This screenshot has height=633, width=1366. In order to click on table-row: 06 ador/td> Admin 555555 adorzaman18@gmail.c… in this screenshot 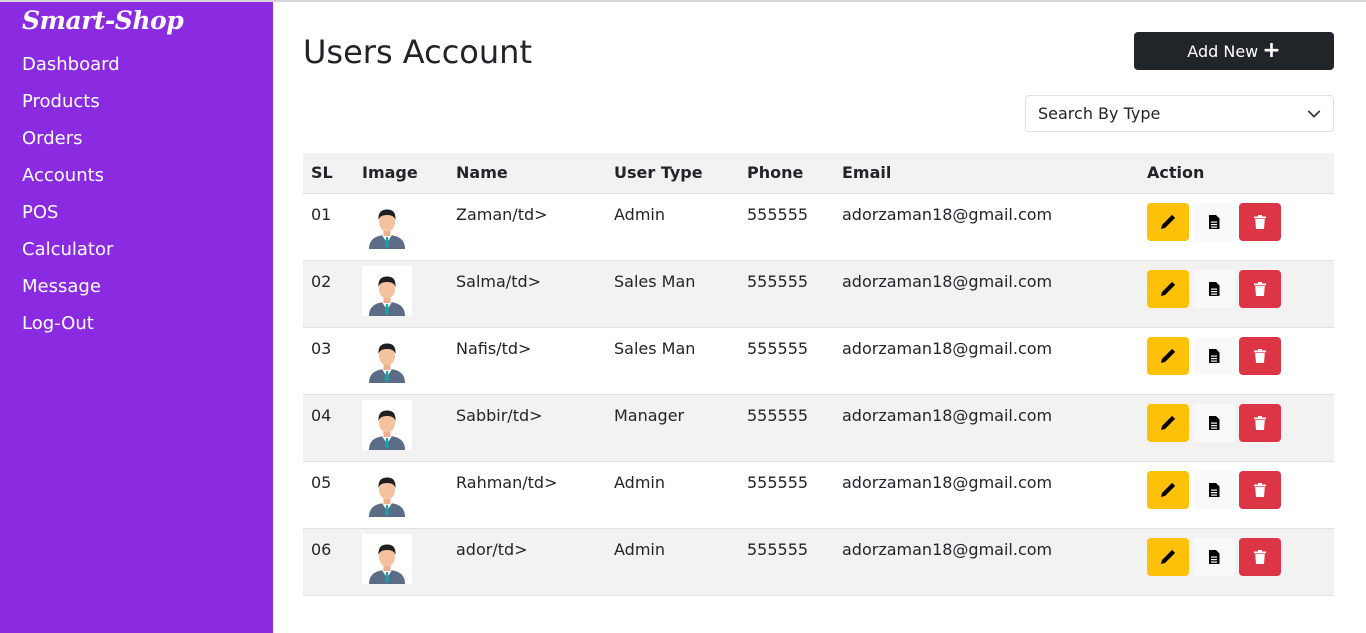, I will do `click(818, 562)`.